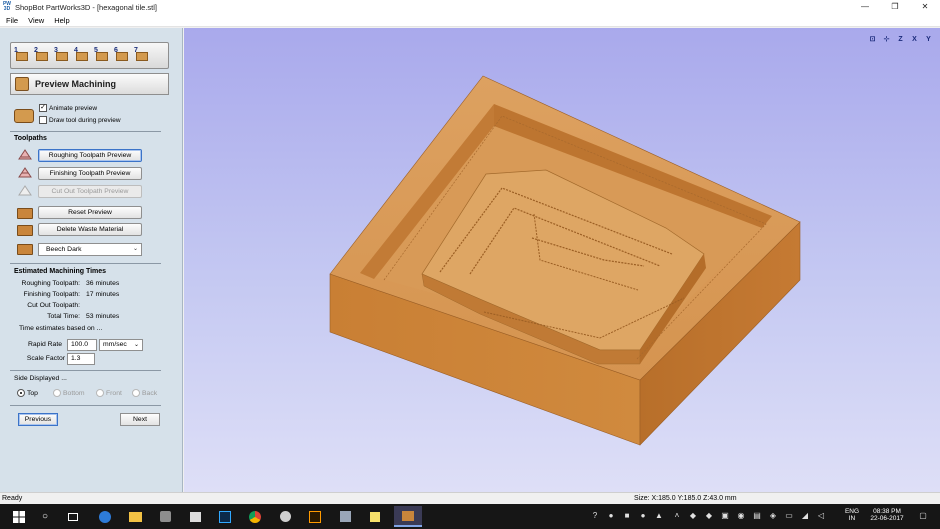  I want to click on step-4-icon: 4, so click(82, 55).